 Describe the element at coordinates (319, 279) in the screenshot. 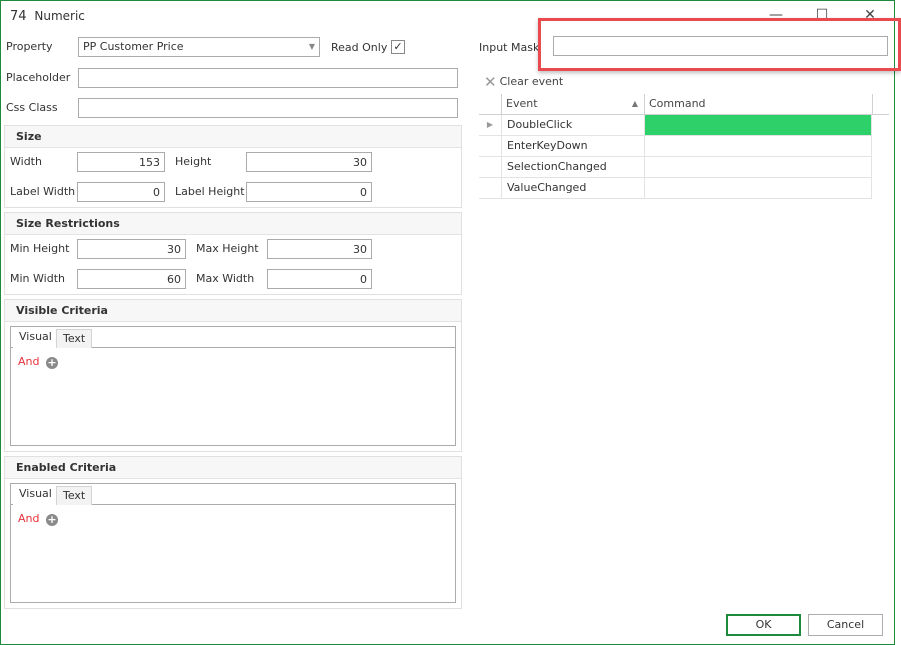

I see `max-width-input` at that location.